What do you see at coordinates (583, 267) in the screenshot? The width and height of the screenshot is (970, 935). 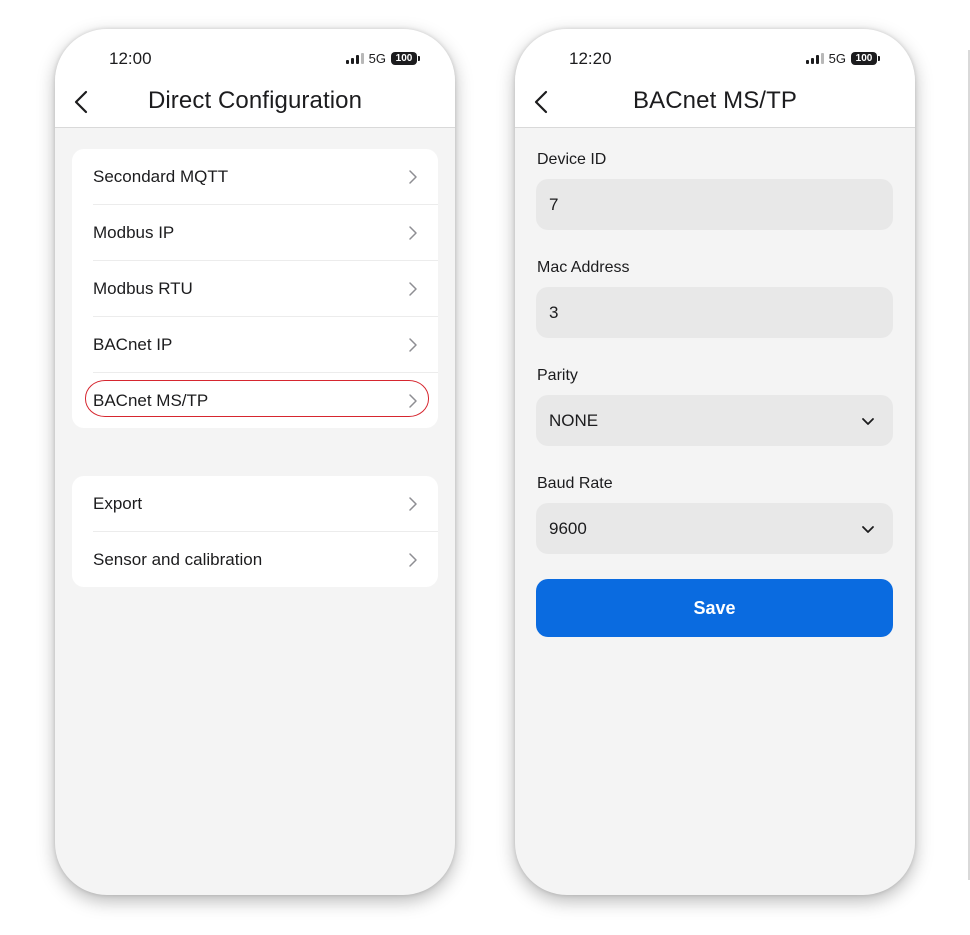 I see `mac-address-label: Mac Address` at bounding box center [583, 267].